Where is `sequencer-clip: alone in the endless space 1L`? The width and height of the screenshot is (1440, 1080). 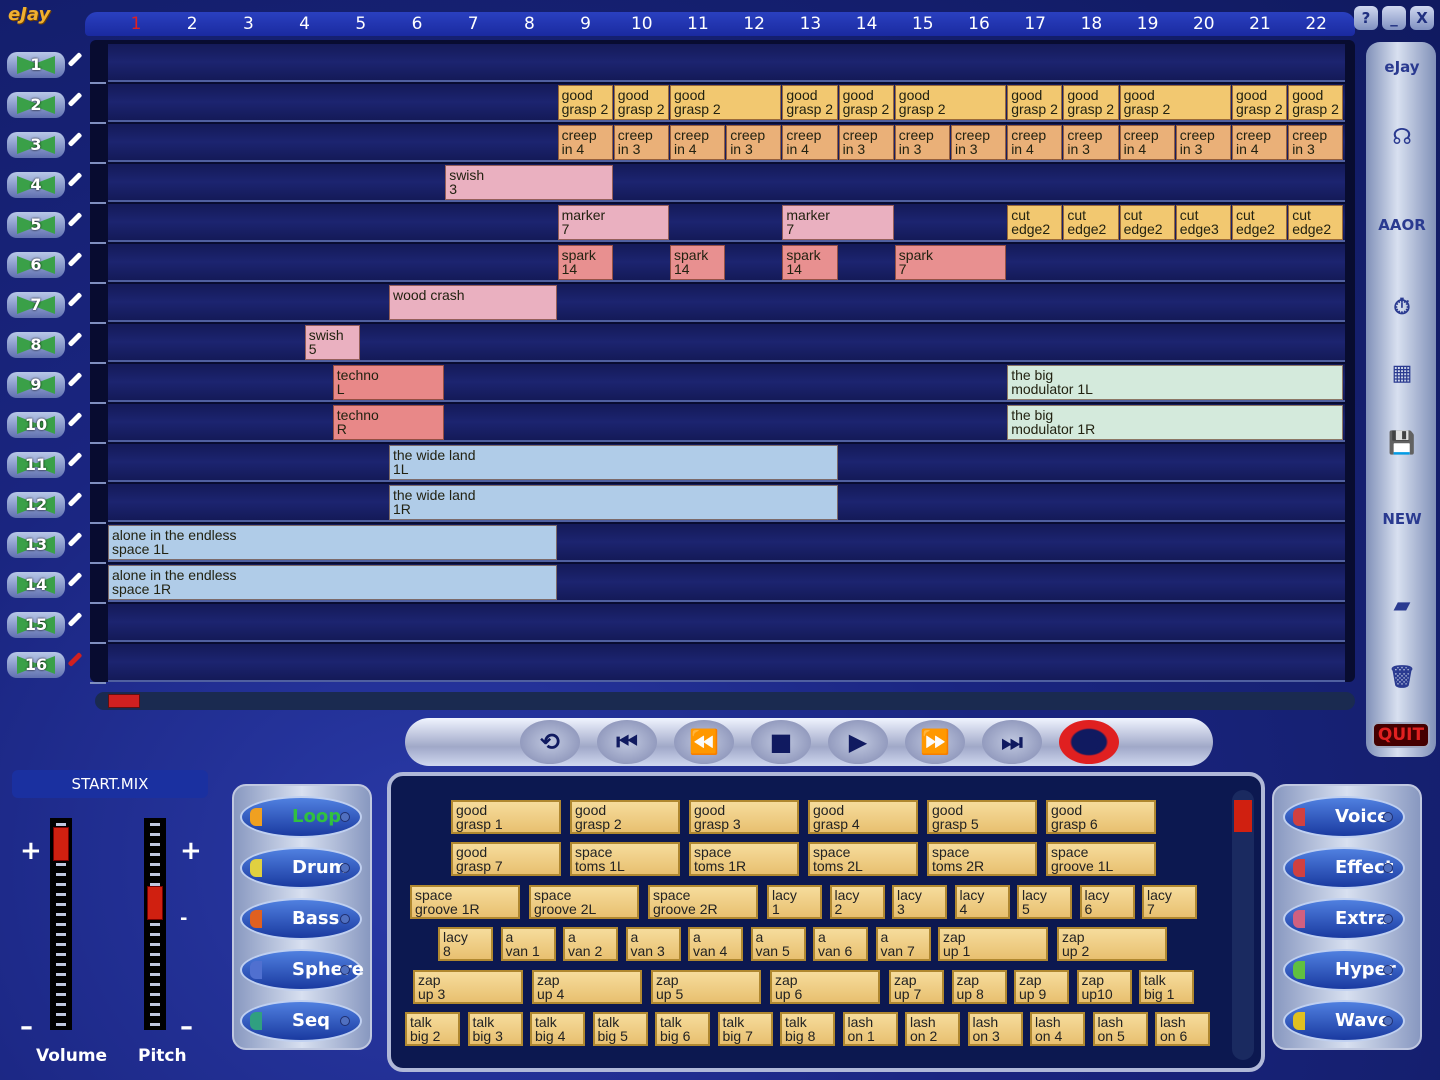 sequencer-clip: alone in the endless space 1L is located at coordinates (332, 542).